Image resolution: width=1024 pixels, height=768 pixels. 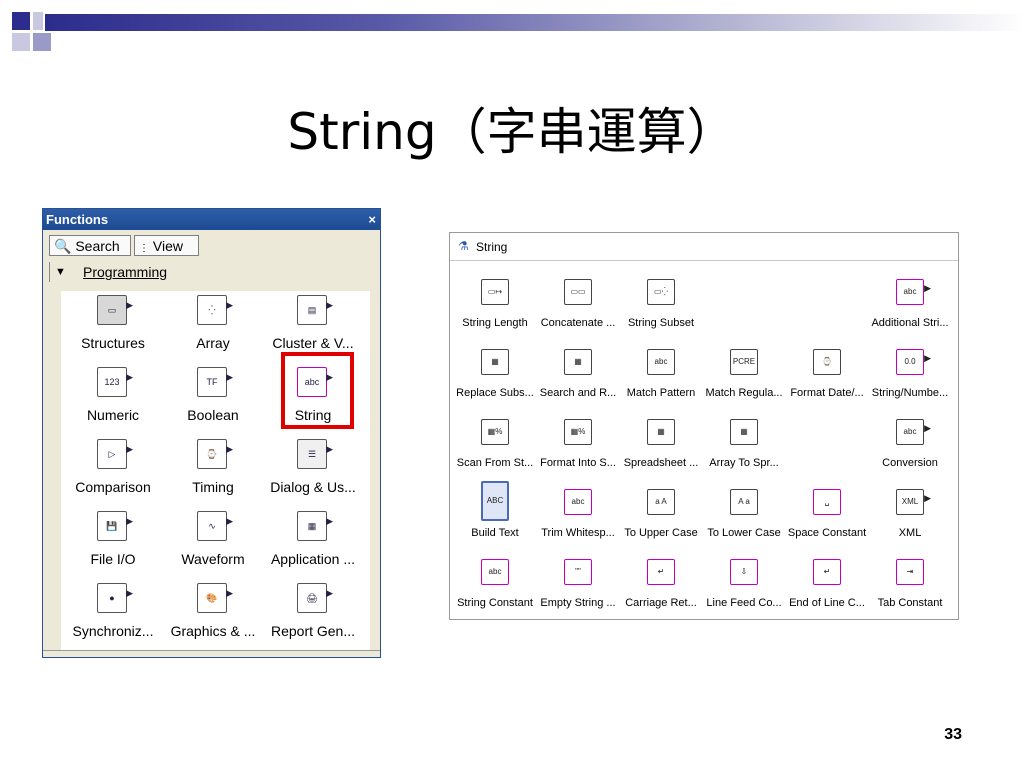 What do you see at coordinates (913, 432) in the screenshot?
I see `conversion-icon: abc ▶` at bounding box center [913, 432].